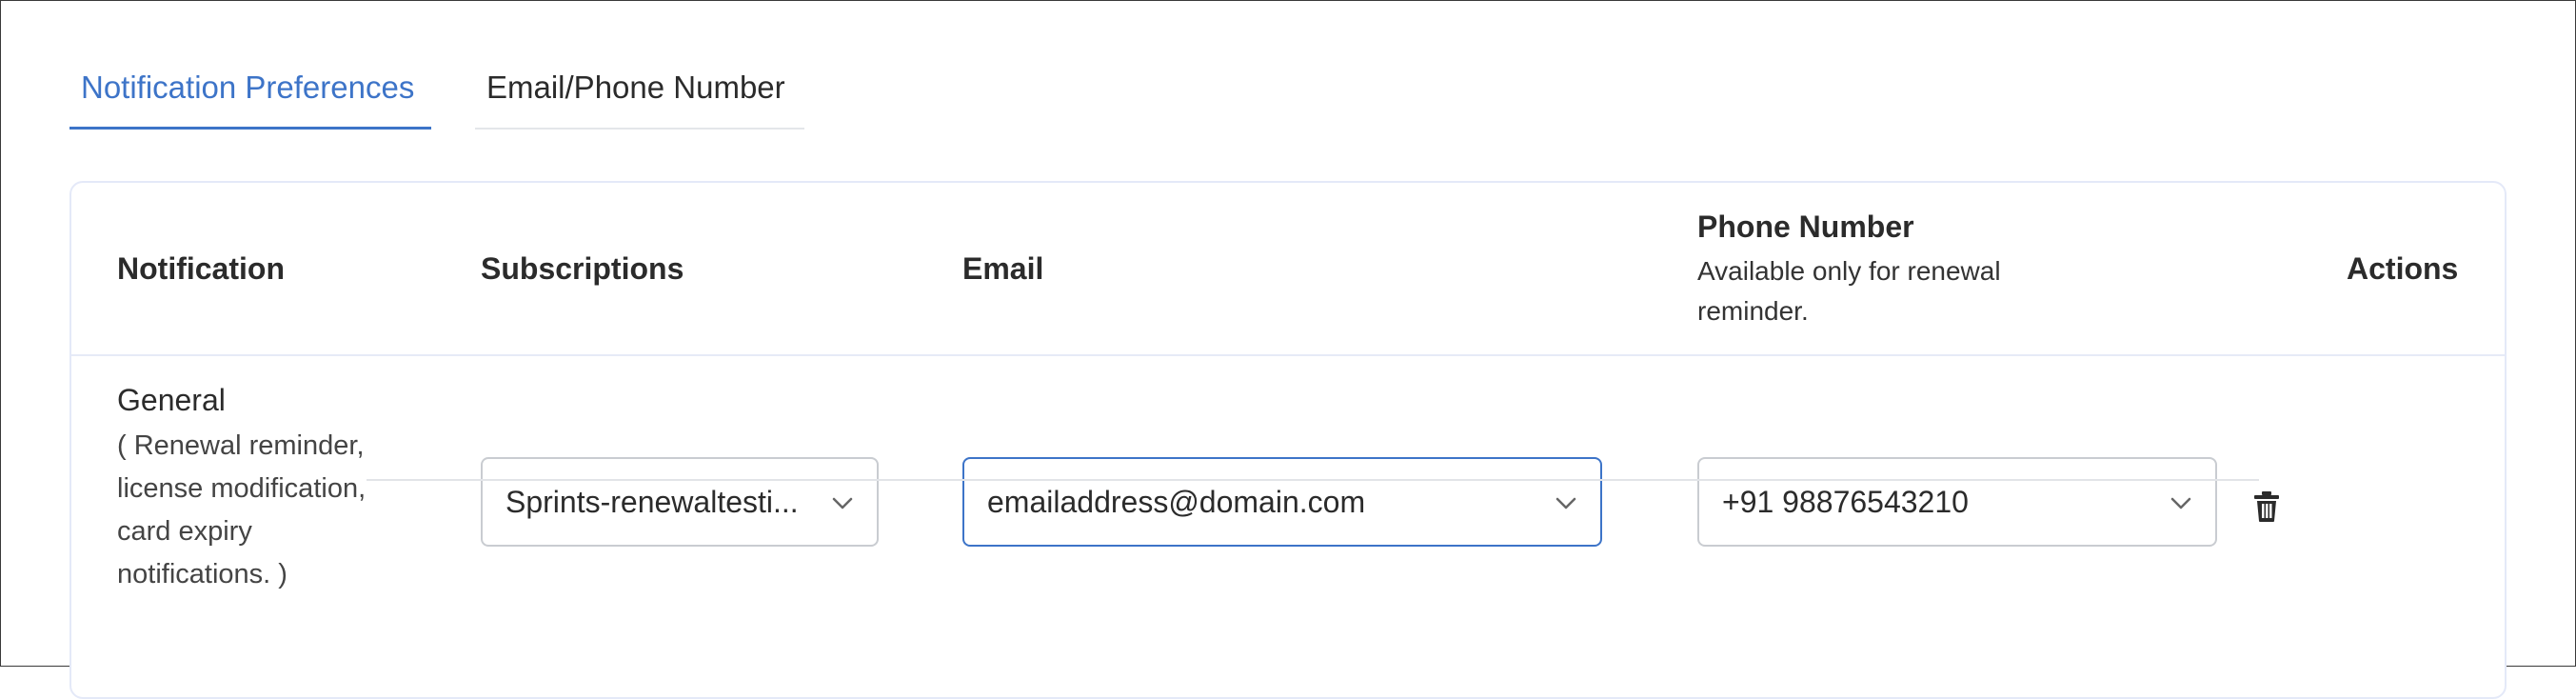 The width and height of the screenshot is (2576, 699). I want to click on tab-label: Email/Phone Number, so click(635, 87).